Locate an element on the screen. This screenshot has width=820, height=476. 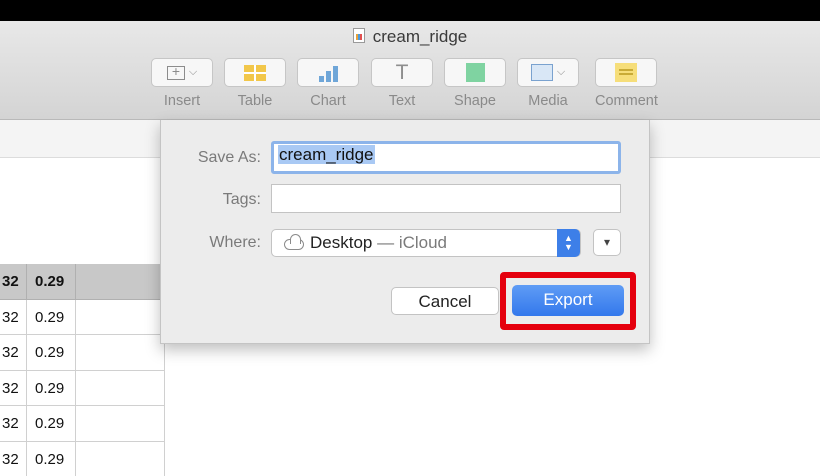
where-popup: Desktop — iCloud ▲ ▼ is located at coordinates (426, 243).